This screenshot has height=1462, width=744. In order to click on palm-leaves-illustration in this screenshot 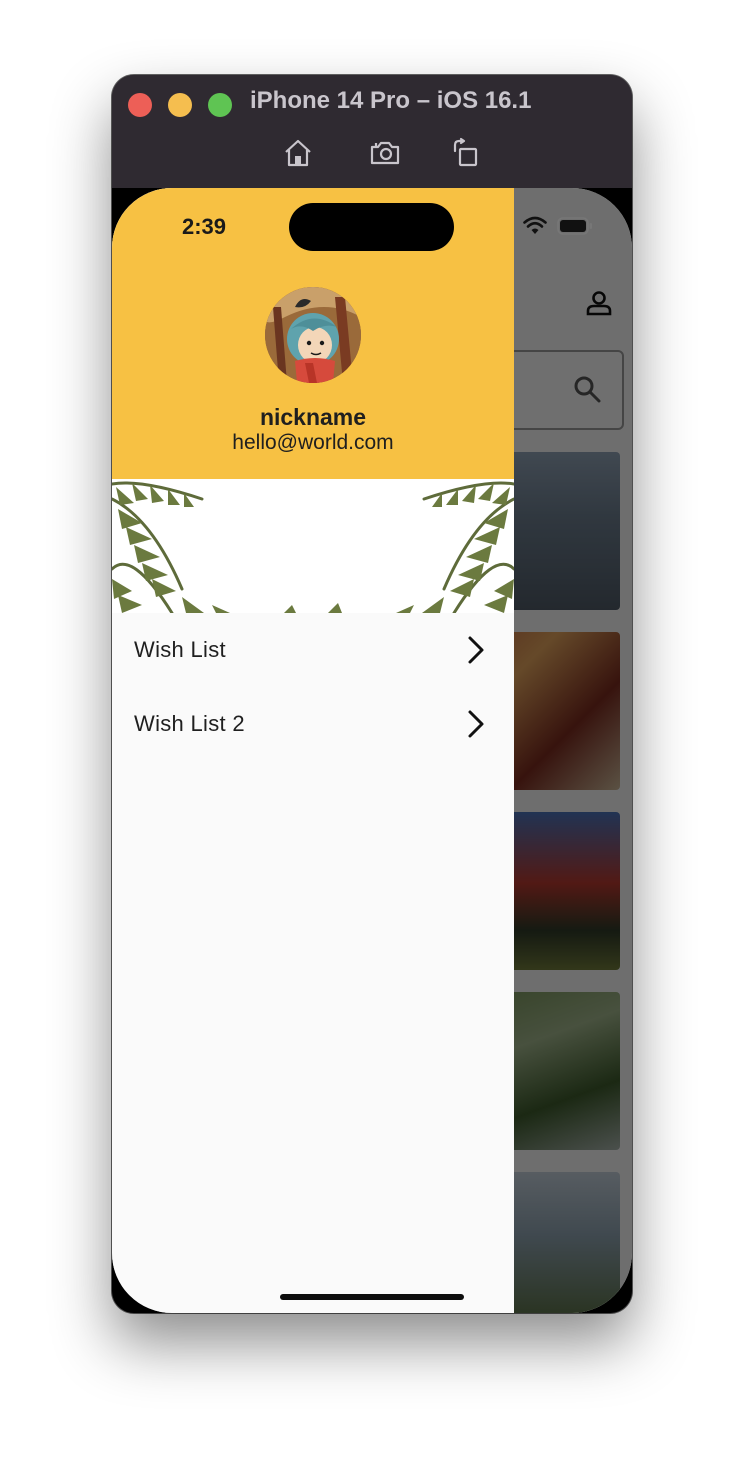, I will do `click(313, 546)`.